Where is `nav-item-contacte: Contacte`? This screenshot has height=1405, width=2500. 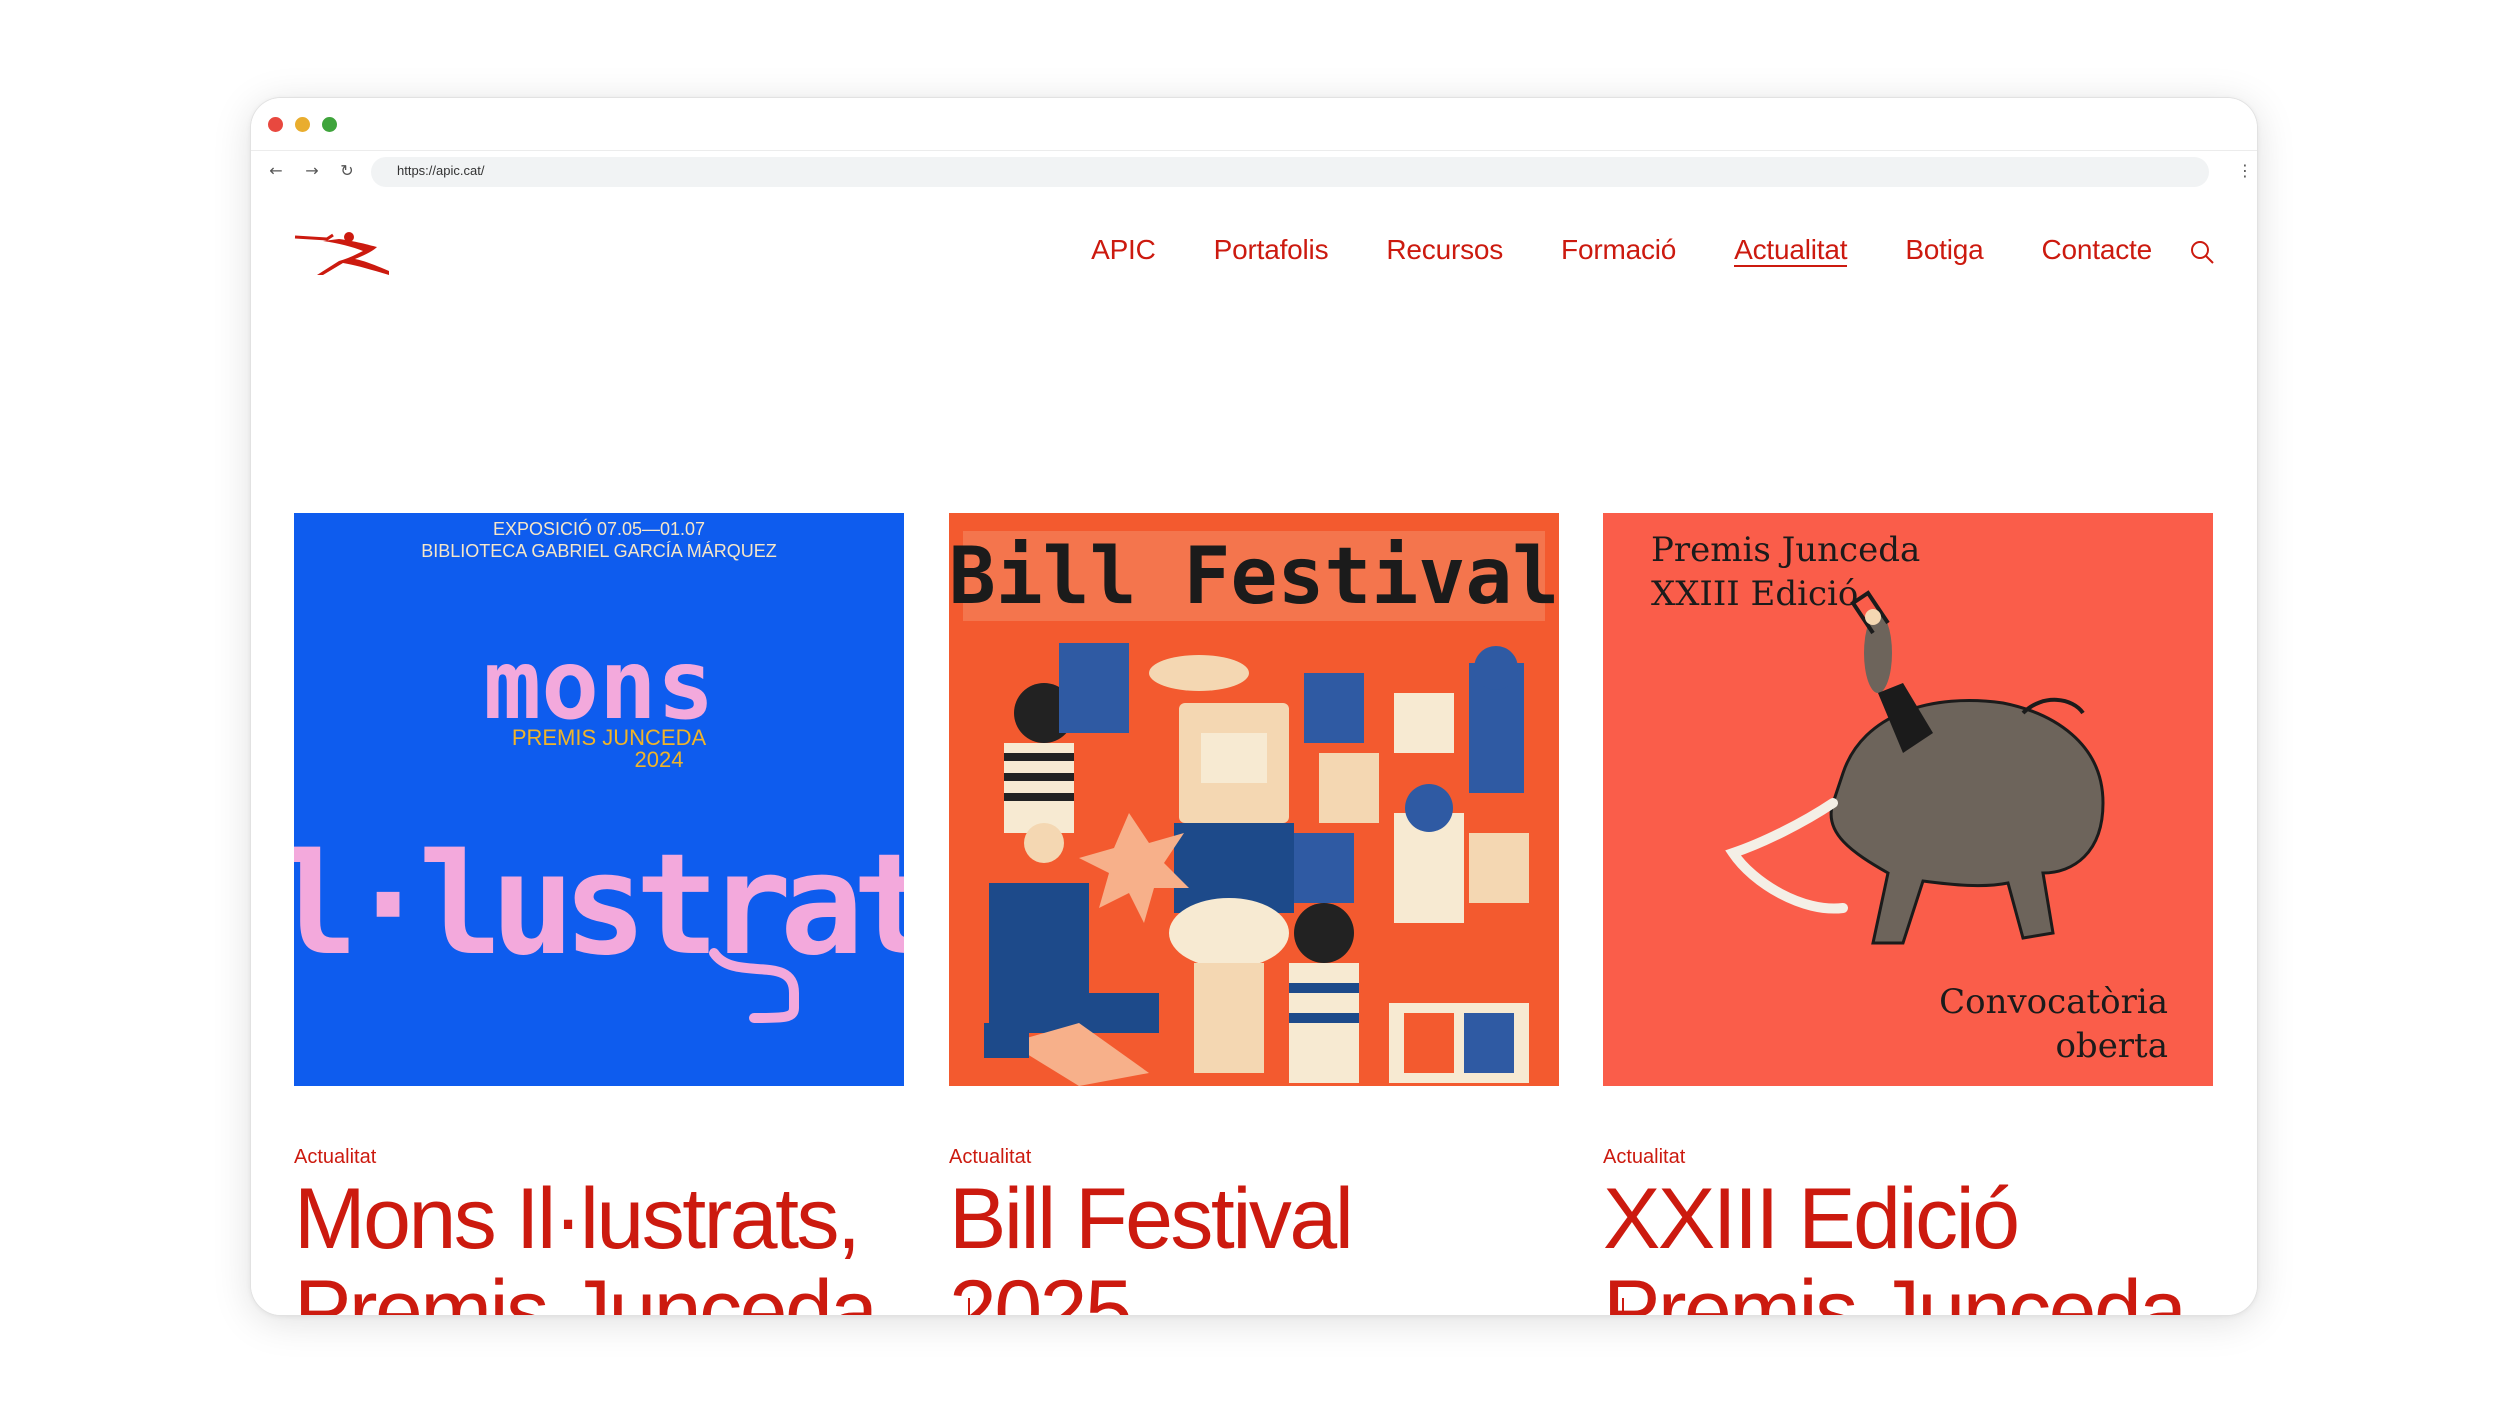 nav-item-contacte: Contacte is located at coordinates (2097, 250).